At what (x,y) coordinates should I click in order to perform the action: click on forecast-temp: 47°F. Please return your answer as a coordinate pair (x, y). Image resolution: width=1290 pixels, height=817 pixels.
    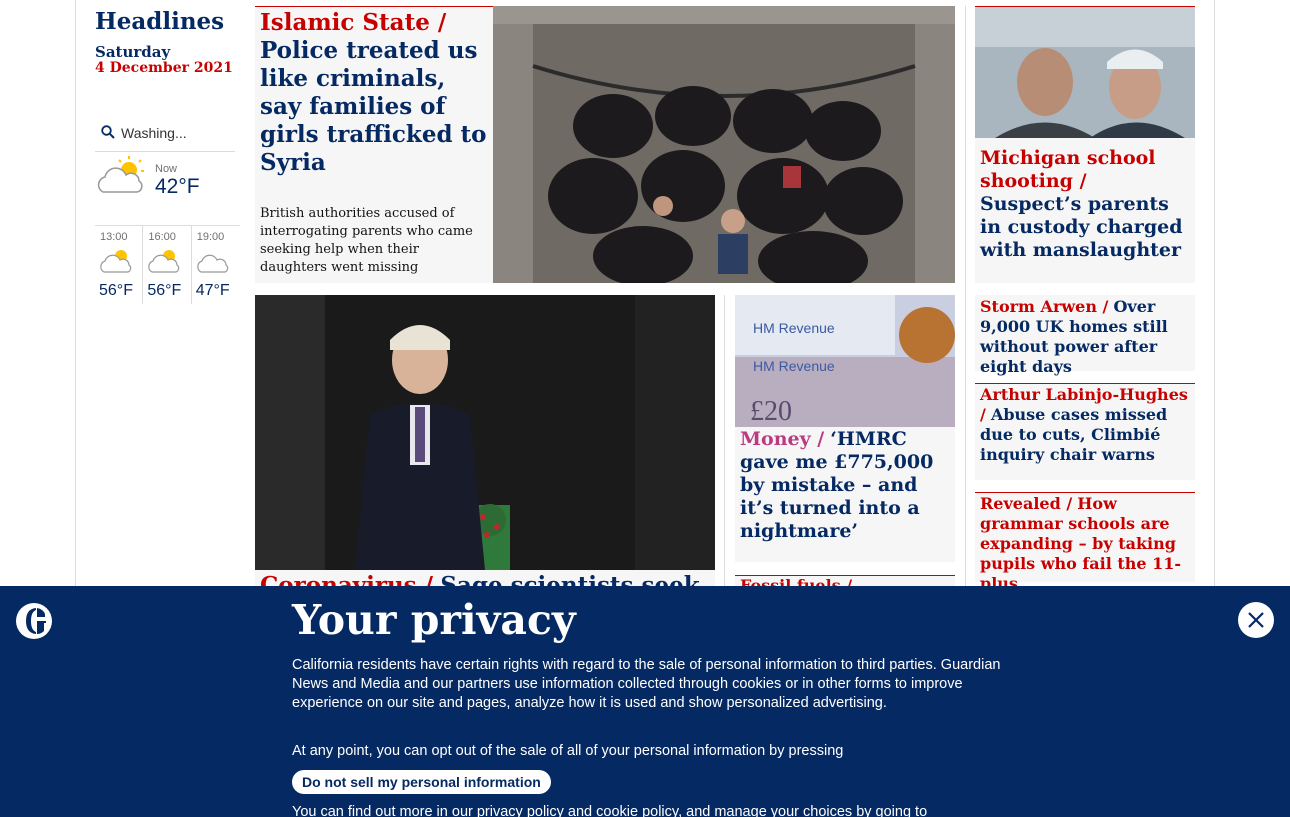
    Looking at the image, I should click on (212, 290).